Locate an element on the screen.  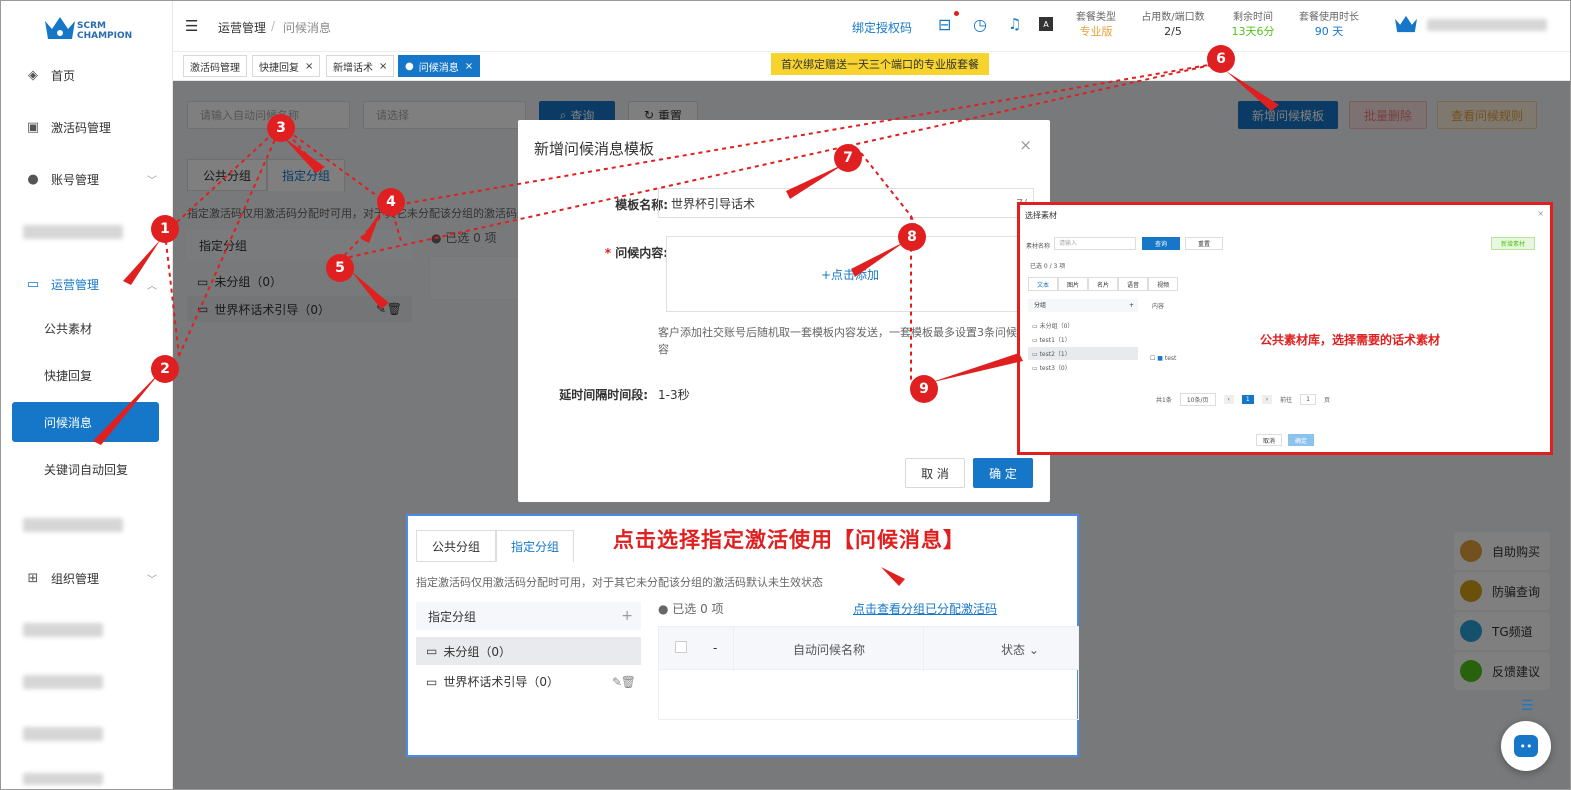
promo-banner: 首次绑定赠送一天三个端口的专业版套餐 is located at coordinates (880, 64).